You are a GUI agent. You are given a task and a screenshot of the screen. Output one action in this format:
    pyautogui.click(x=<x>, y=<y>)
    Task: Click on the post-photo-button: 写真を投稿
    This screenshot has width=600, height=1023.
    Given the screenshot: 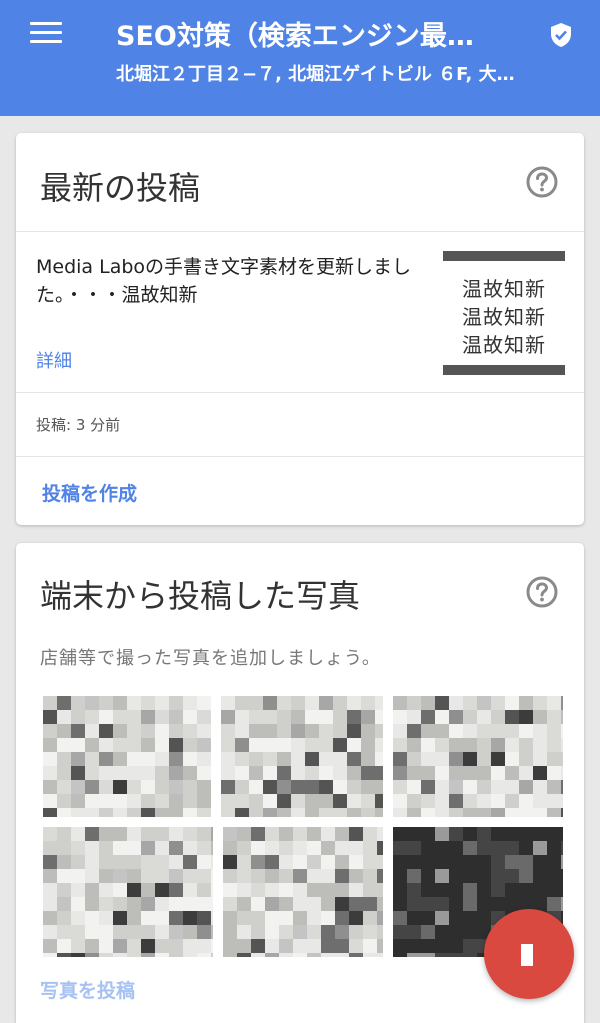 What is the action you would take?
    pyautogui.click(x=87, y=989)
    